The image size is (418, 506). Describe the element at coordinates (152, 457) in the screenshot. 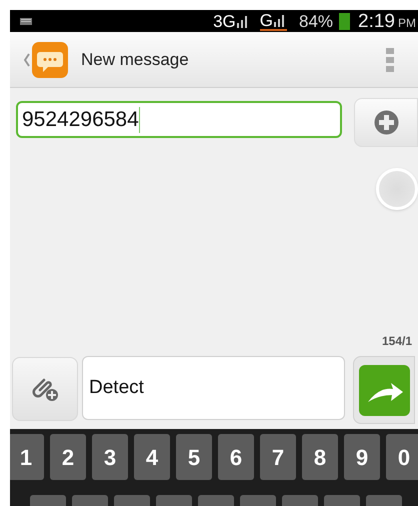

I see `keyboard-key: 4` at that location.